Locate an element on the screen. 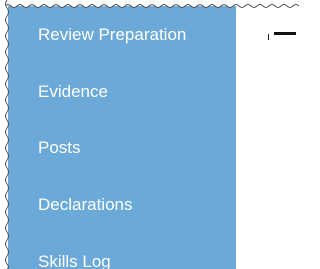  sidebar-item-review-preparation: Review Preparation is located at coordinates (112, 35).